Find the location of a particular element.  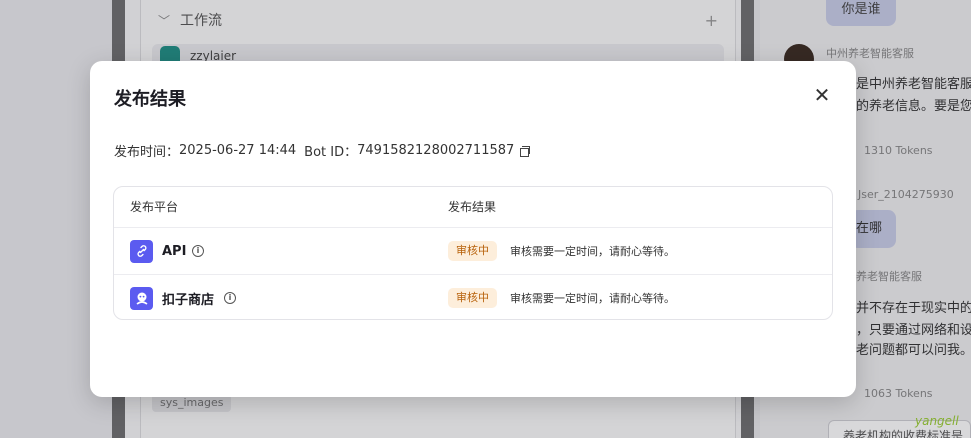

column-header-result: 发布结果 is located at coordinates (472, 207).